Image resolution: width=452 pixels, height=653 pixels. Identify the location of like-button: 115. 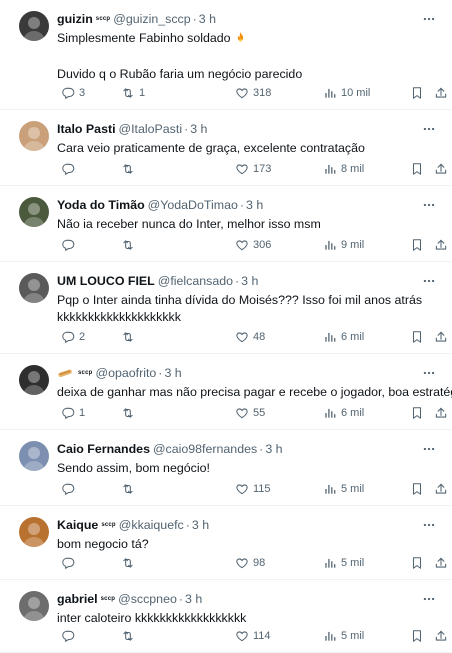
(251, 489).